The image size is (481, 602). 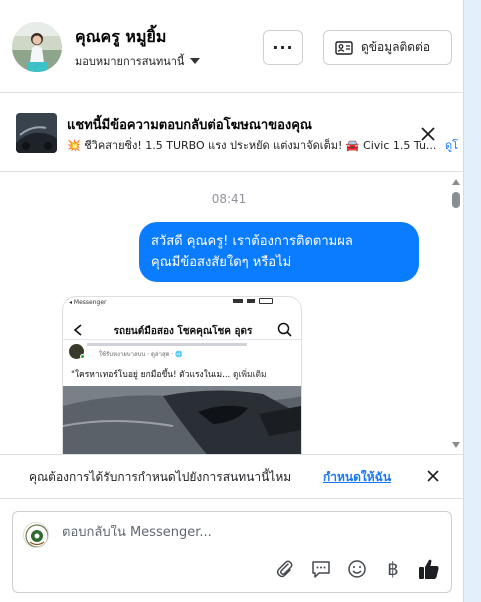 What do you see at coordinates (36, 535) in the screenshot?
I see `page-avatar` at bounding box center [36, 535].